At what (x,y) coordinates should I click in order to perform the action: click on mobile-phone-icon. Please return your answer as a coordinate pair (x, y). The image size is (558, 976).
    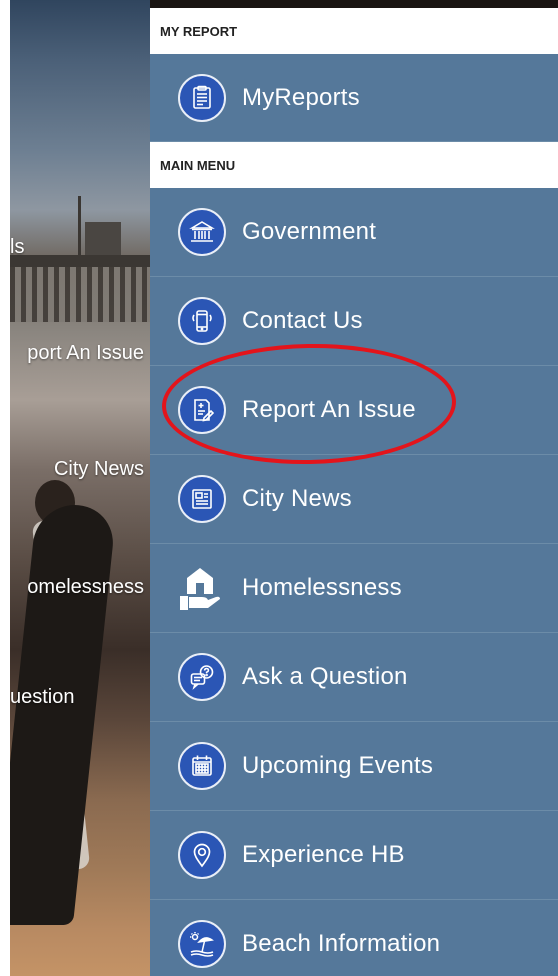
    Looking at the image, I should click on (202, 321).